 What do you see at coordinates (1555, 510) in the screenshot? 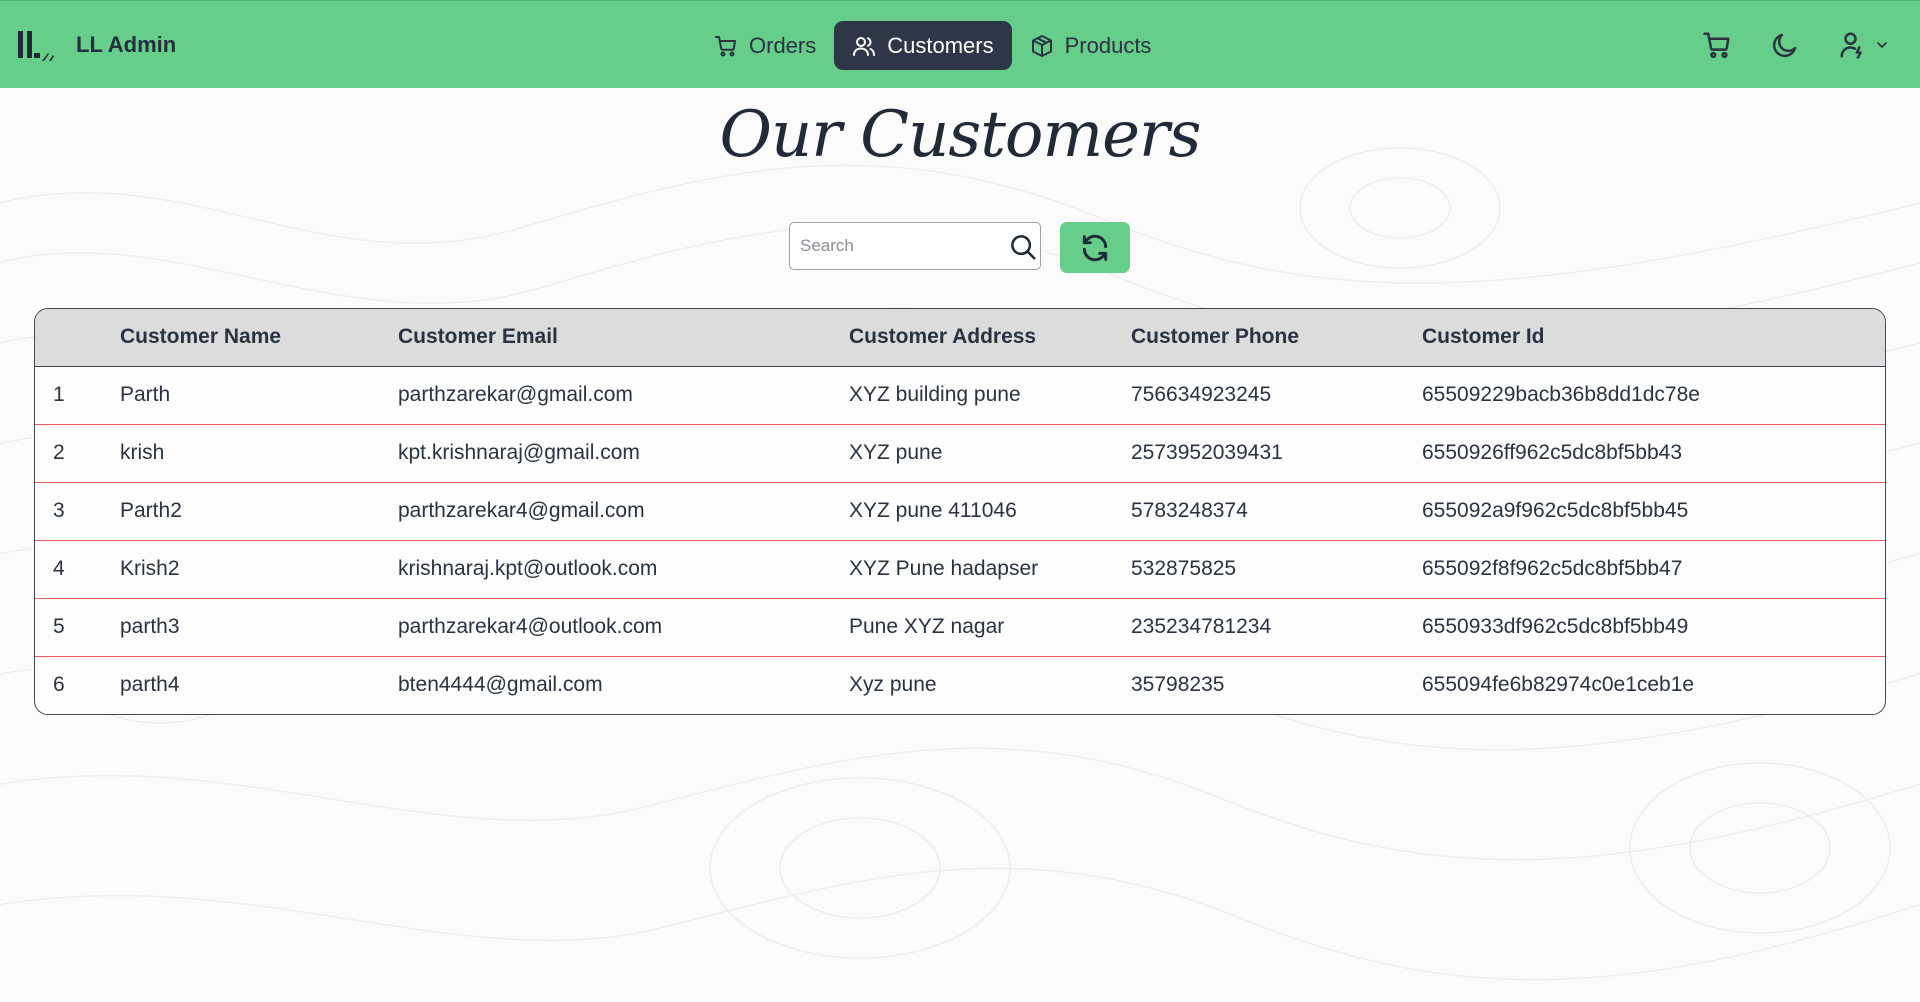
I see `cell-id: 655092a9f962c5dc8bf5bb45` at bounding box center [1555, 510].